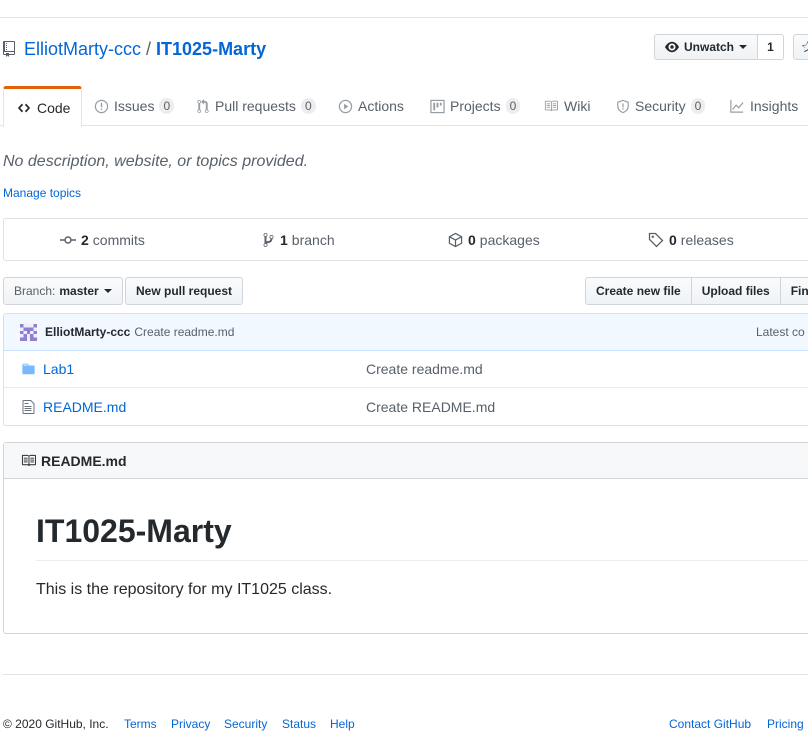  Describe the element at coordinates (79, 291) in the screenshot. I see `branch-name: master` at that location.